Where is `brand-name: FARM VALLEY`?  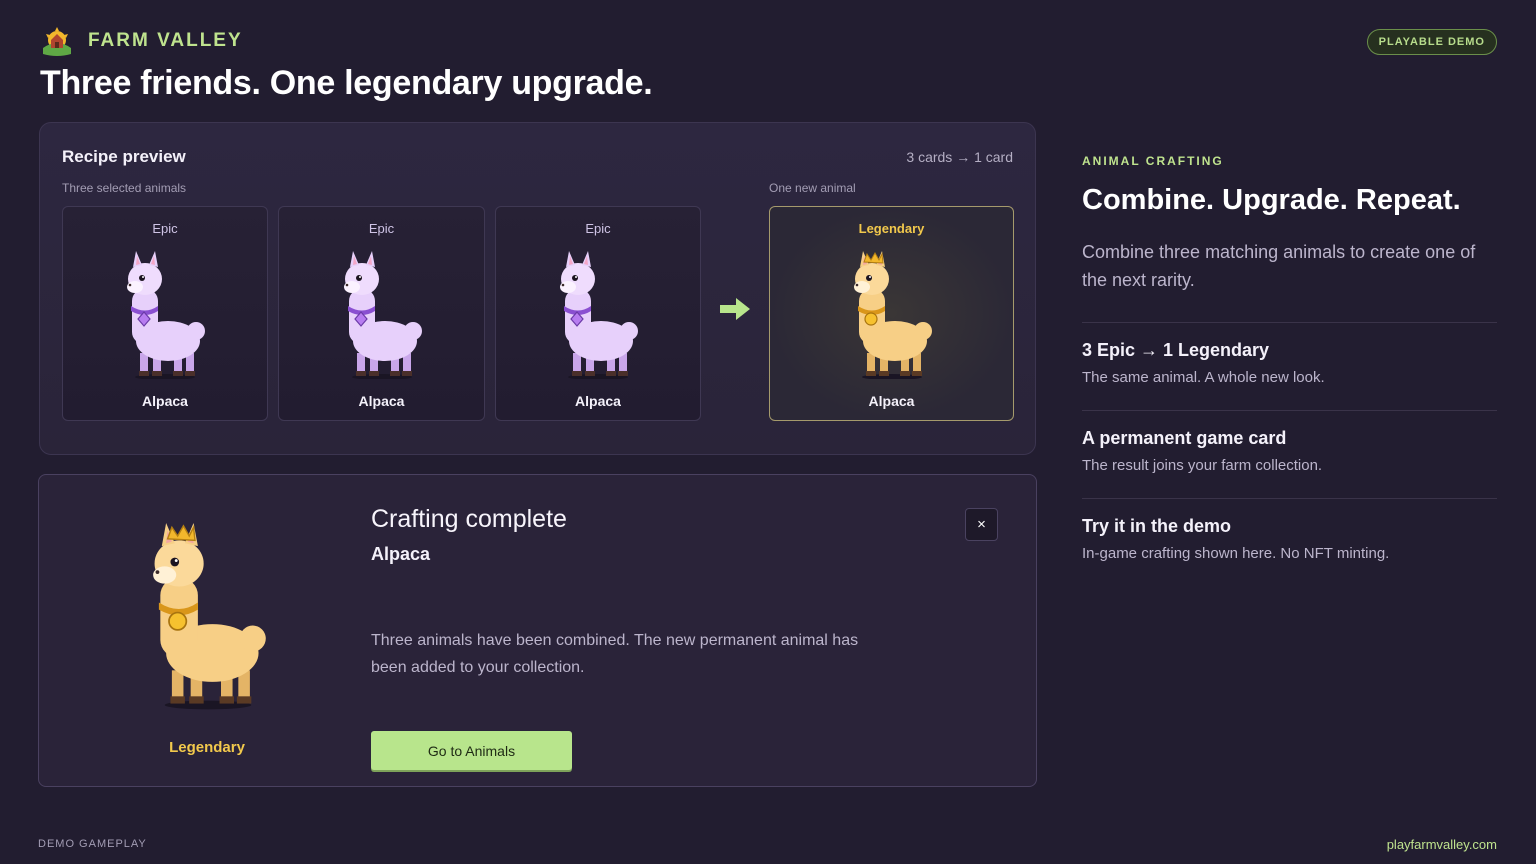
brand-name: FARM VALLEY is located at coordinates (165, 40).